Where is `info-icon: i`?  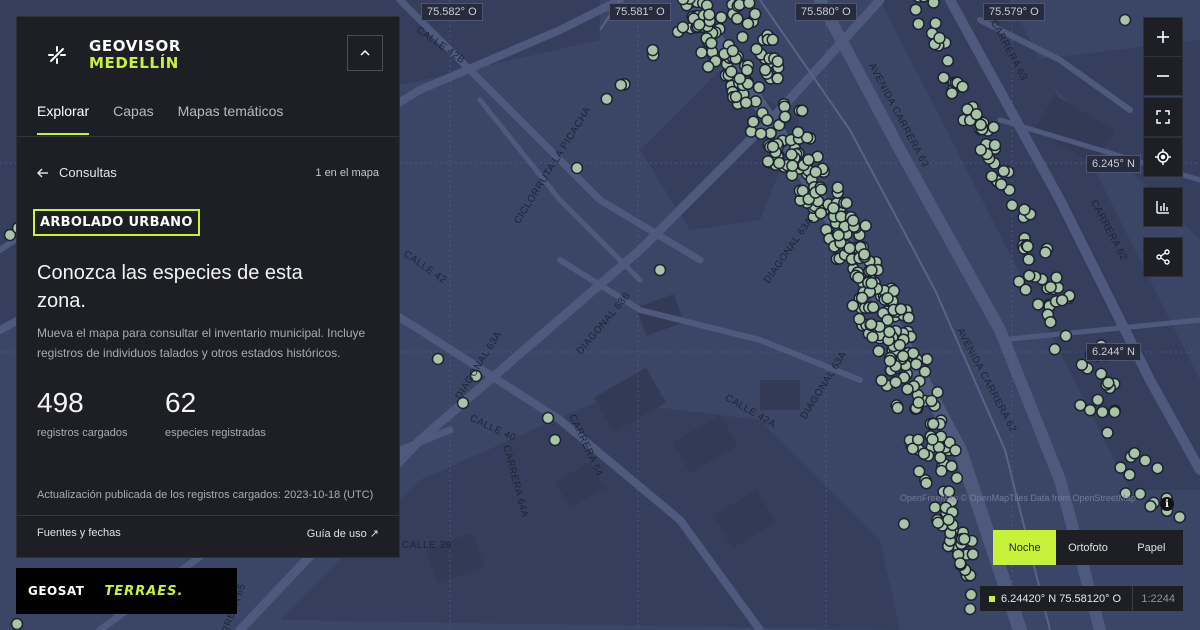 info-icon: i is located at coordinates (1167, 504).